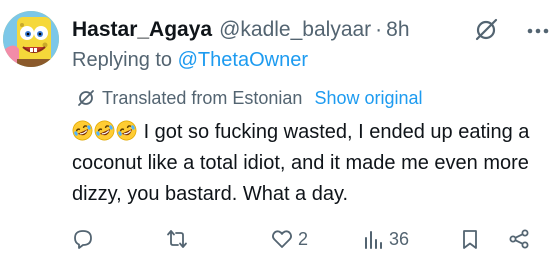 The width and height of the screenshot is (560, 256). I want to click on reply-mention-link: @ThetaOwner, so click(243, 60).